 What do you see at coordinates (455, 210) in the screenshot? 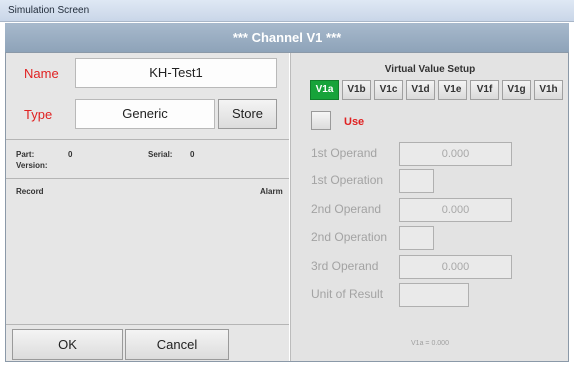
I see `second-operand-field: 0.000` at bounding box center [455, 210].